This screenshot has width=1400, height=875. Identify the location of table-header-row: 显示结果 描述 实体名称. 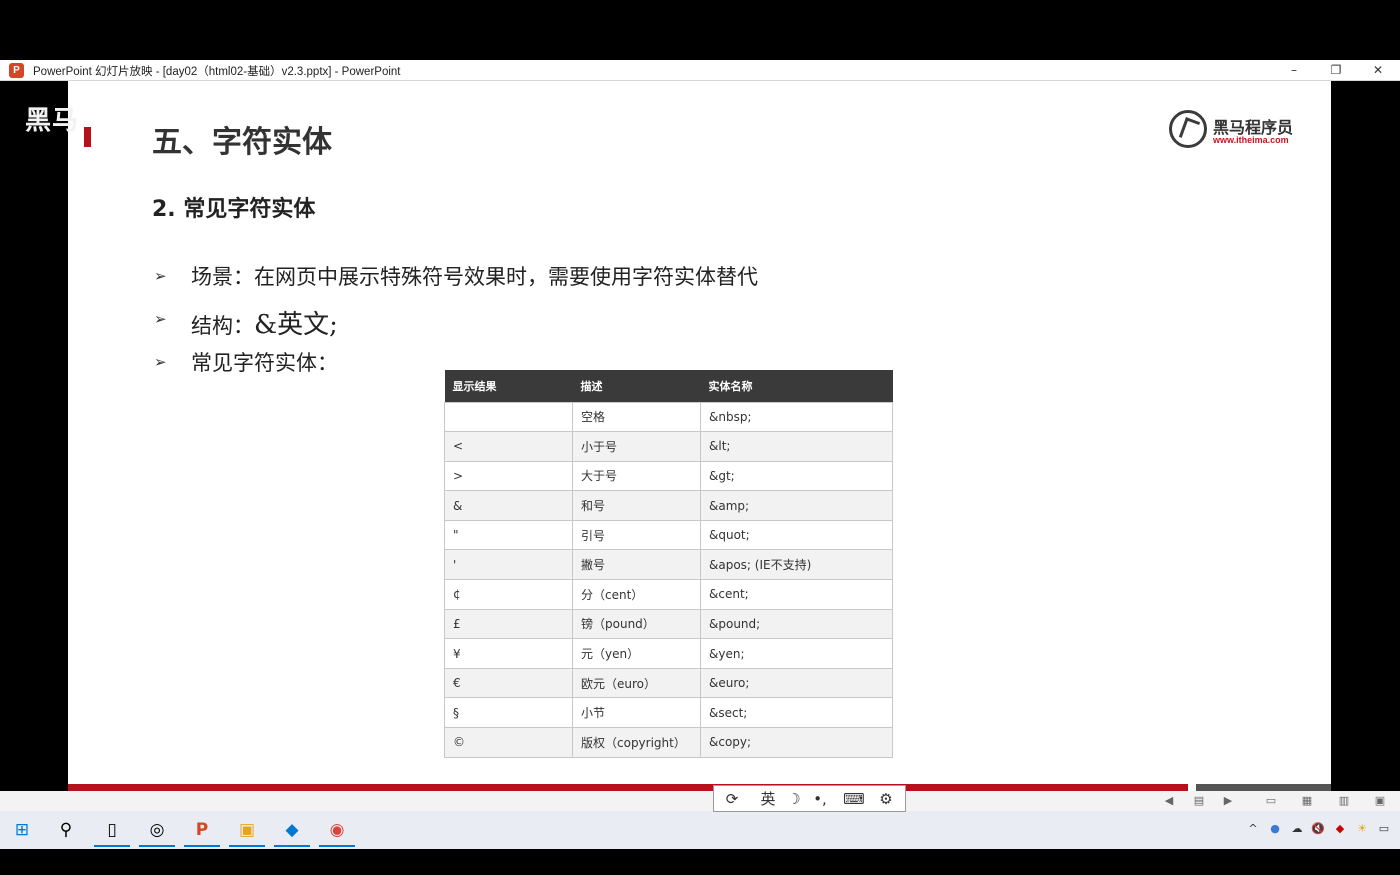
(668, 386).